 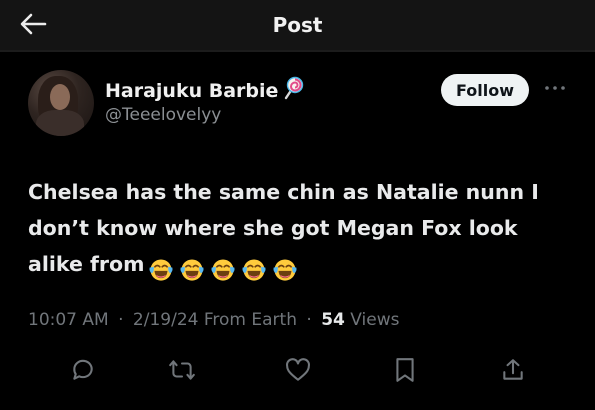 What do you see at coordinates (204, 89) in the screenshot?
I see `author-display-name: Harajuku Barbie` at bounding box center [204, 89].